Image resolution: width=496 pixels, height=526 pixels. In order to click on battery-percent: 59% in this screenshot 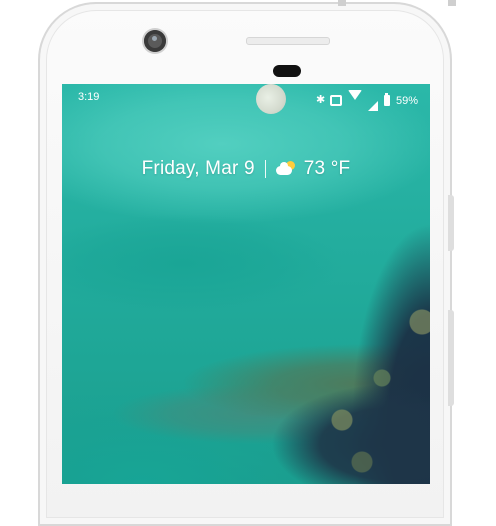, I will do `click(406, 100)`.